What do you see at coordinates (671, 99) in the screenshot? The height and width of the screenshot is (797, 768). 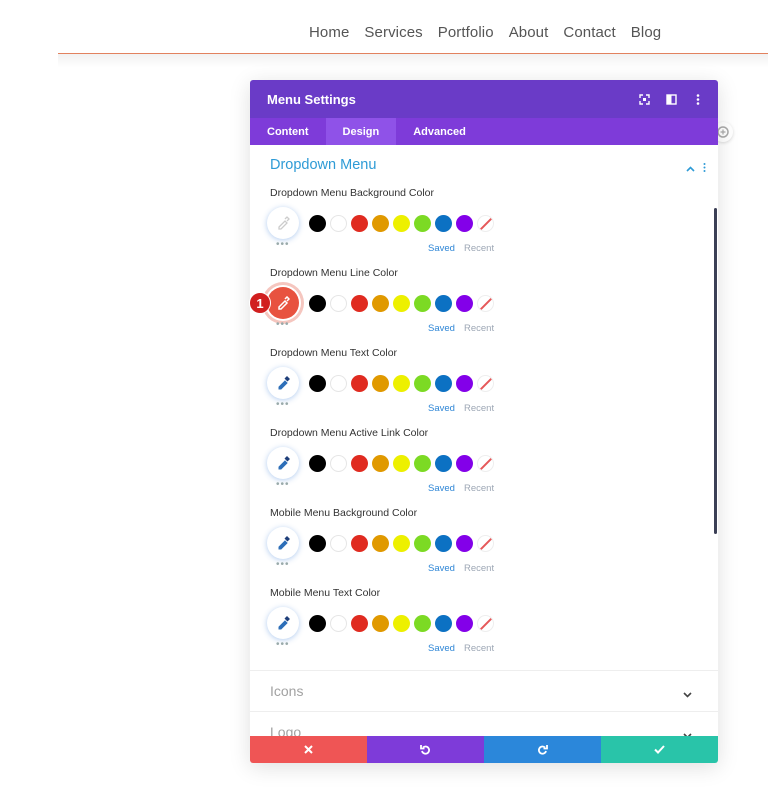 I see `split-view-icon` at bounding box center [671, 99].